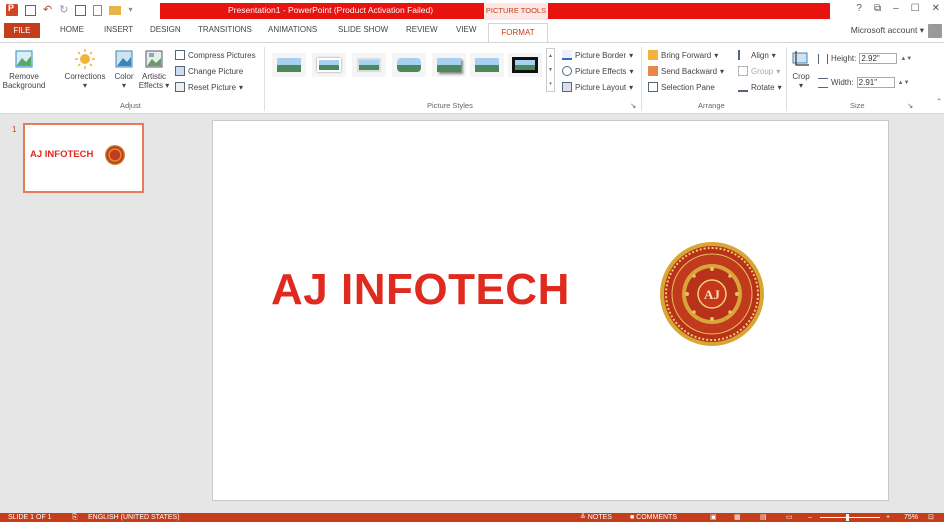 The image size is (944, 522). What do you see at coordinates (12, 9) in the screenshot?
I see `powerpoint-logo-icon` at bounding box center [12, 9].